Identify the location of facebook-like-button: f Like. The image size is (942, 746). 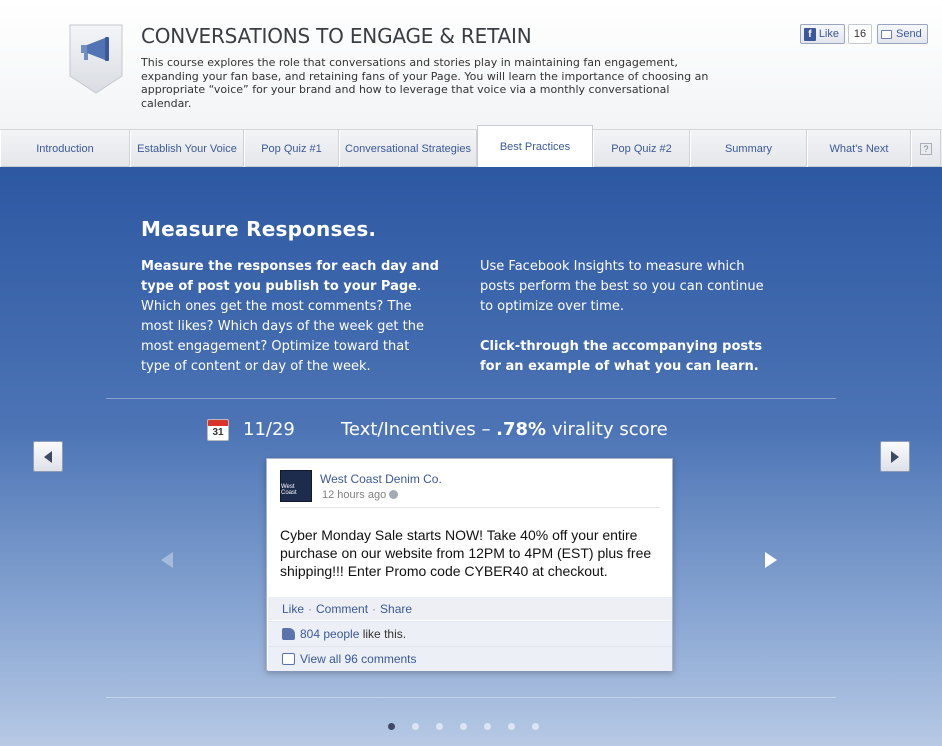
(822, 34).